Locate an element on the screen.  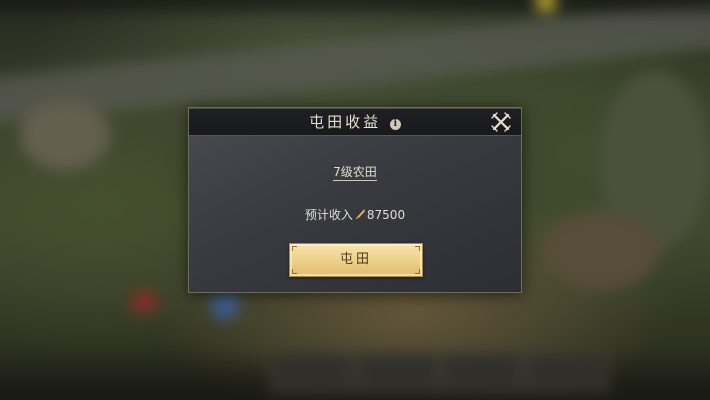
farmland-level-text: 7级农田 is located at coordinates (355, 173).